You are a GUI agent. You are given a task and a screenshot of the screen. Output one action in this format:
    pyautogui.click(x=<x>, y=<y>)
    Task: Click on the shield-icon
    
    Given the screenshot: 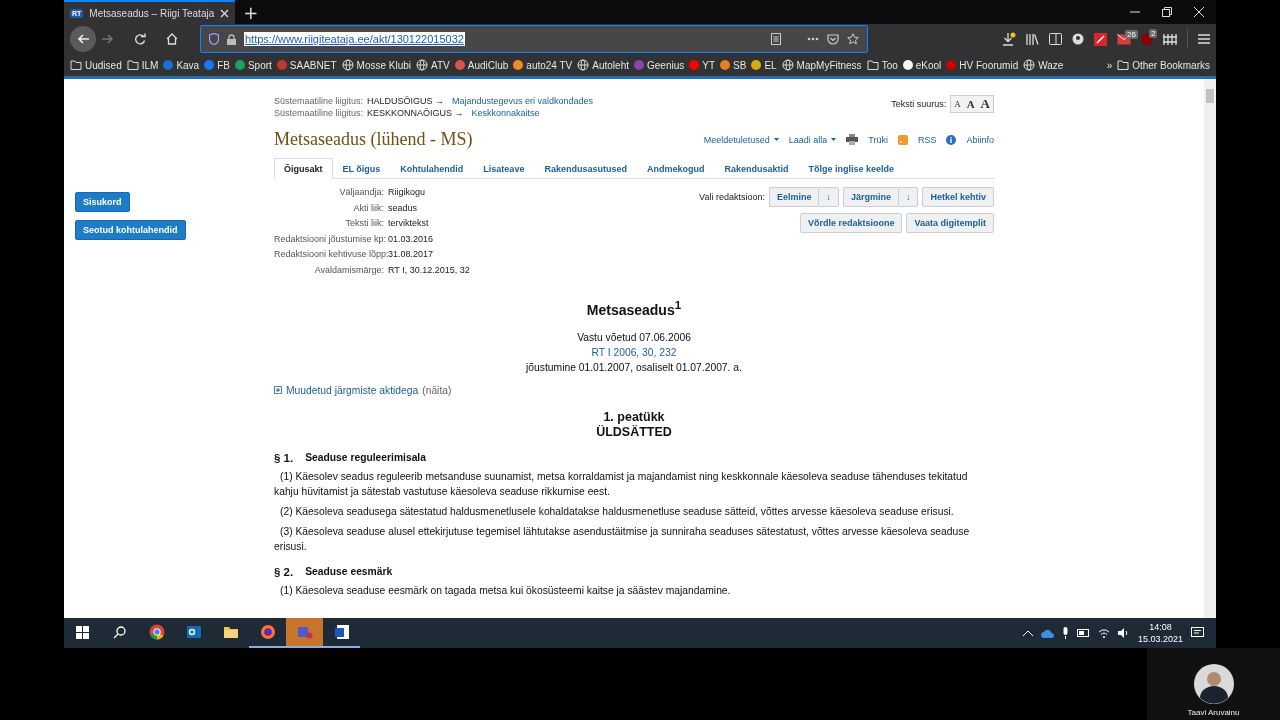 What is the action you would take?
    pyautogui.click(x=1147, y=39)
    